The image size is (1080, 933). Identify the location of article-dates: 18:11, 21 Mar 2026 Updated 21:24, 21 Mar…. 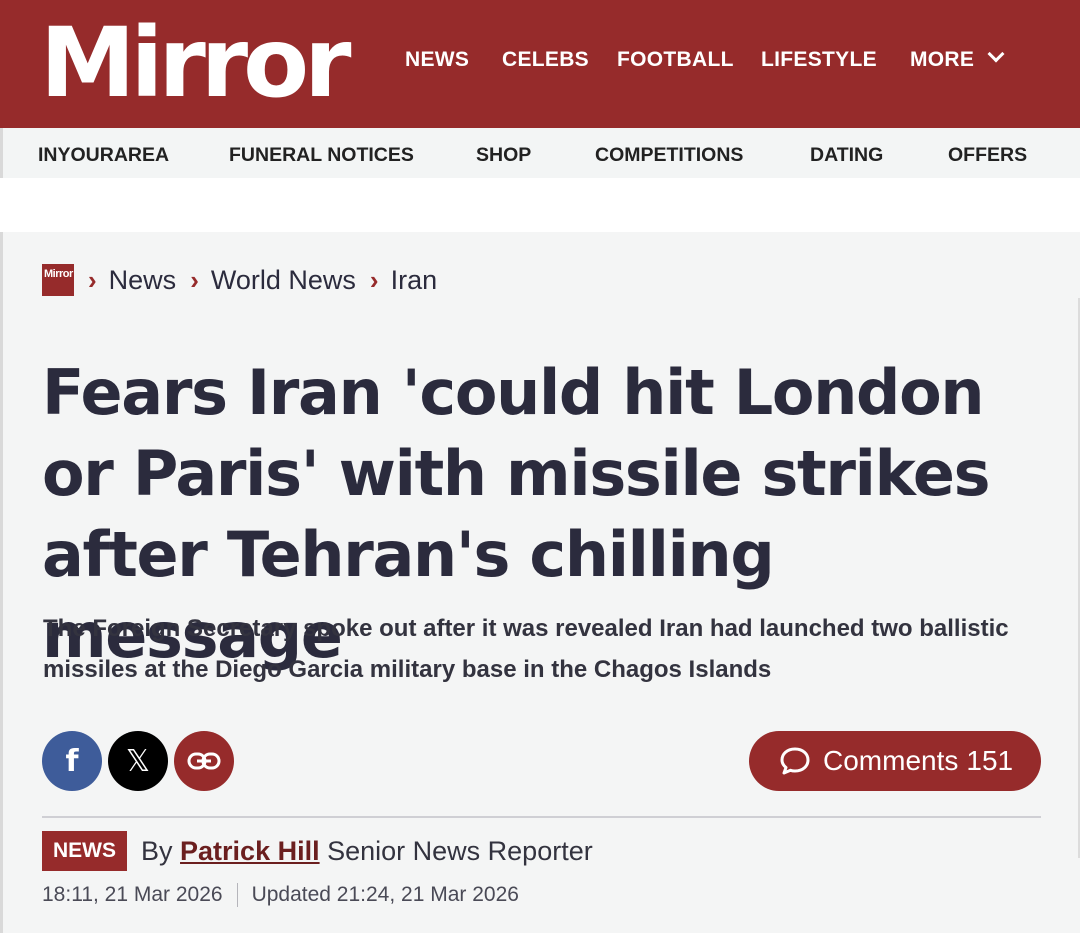
(280, 895).